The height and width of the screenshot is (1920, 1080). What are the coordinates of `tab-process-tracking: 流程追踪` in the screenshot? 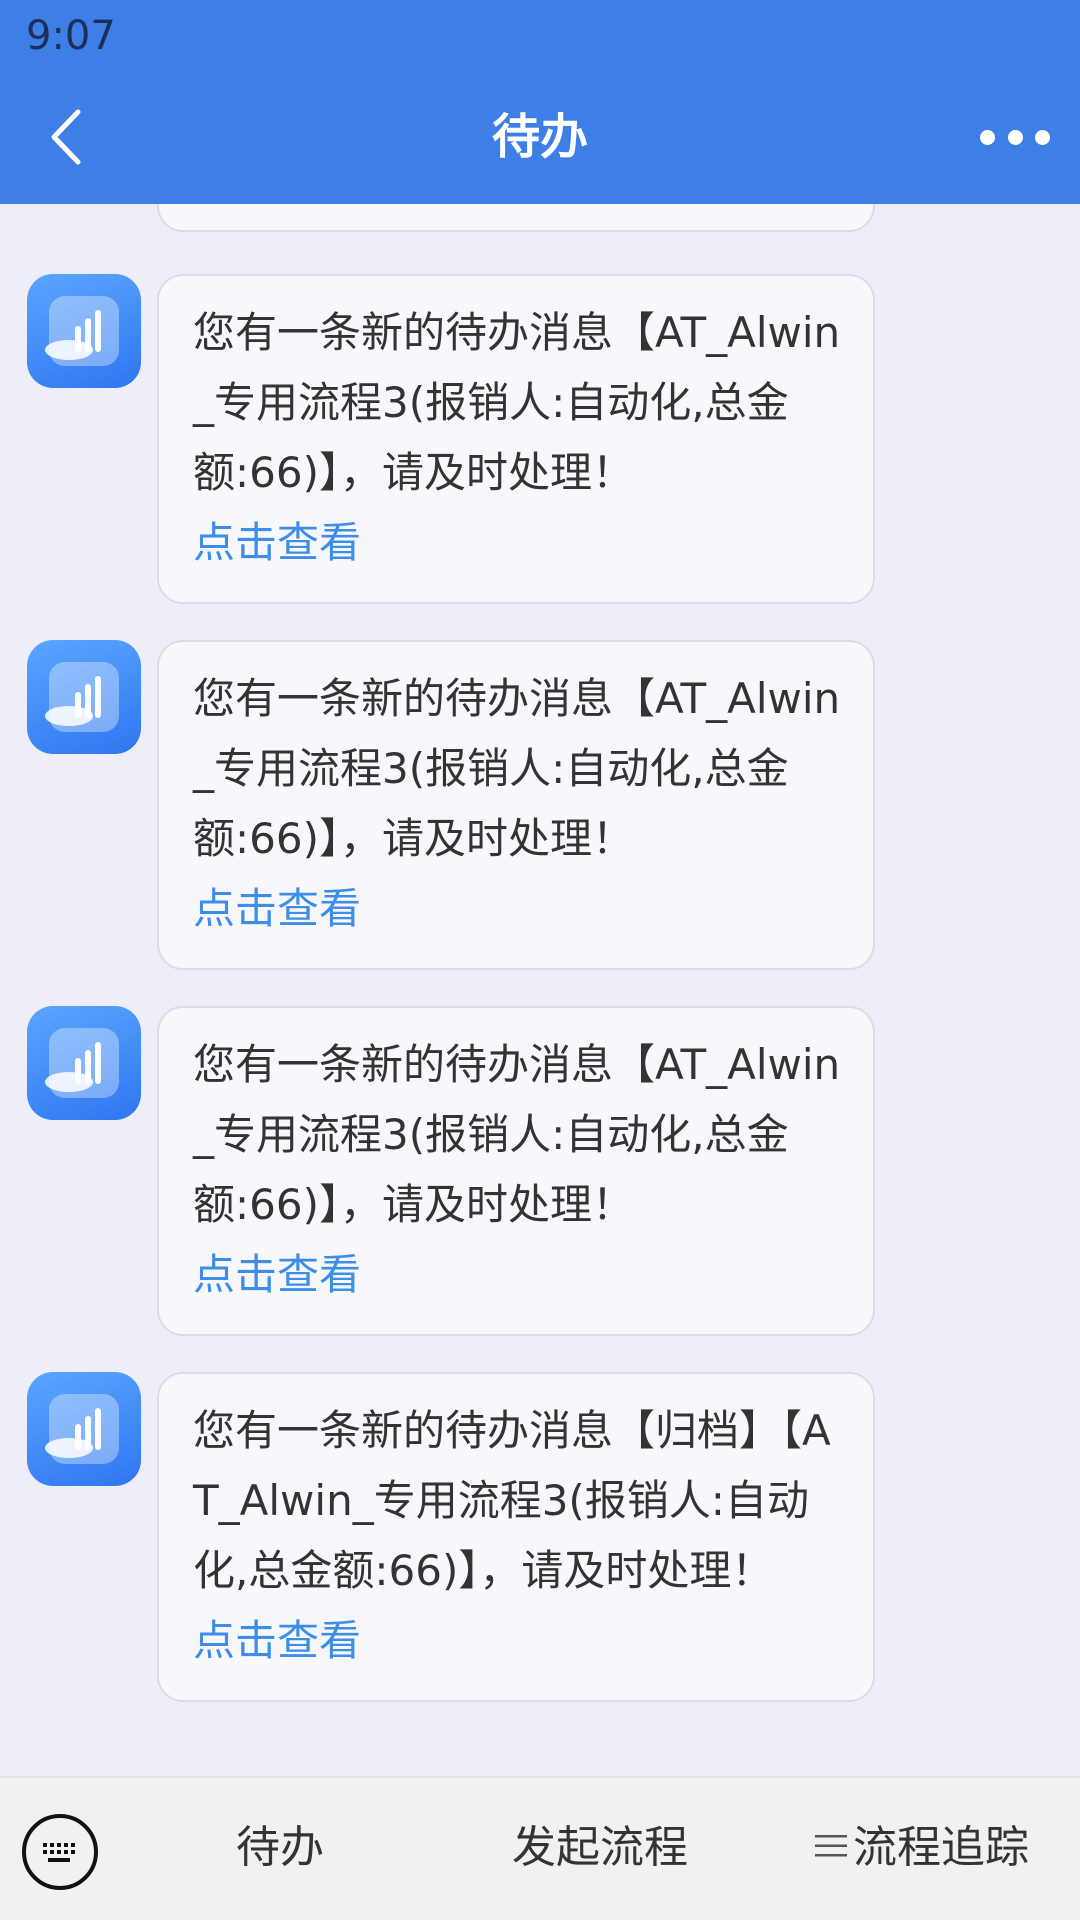 It's located at (922, 1848).